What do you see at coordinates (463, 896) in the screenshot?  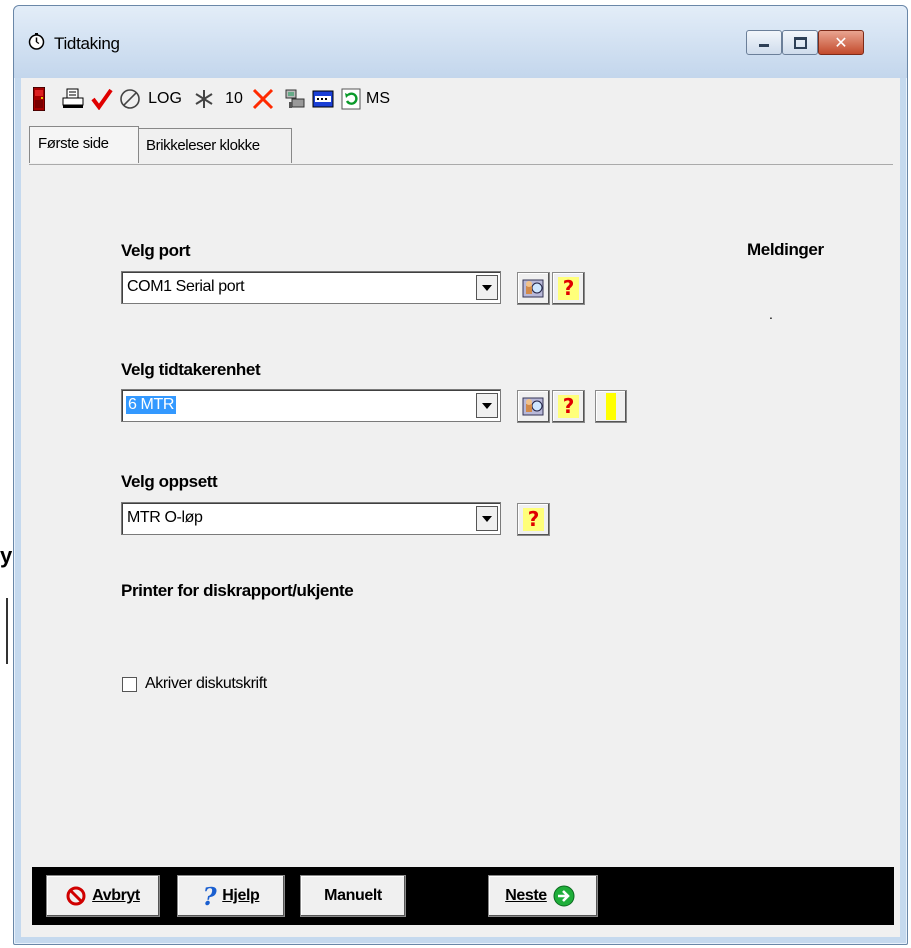 I see `button-bar: Avbryt ? Hjelp Manuelt Neste` at bounding box center [463, 896].